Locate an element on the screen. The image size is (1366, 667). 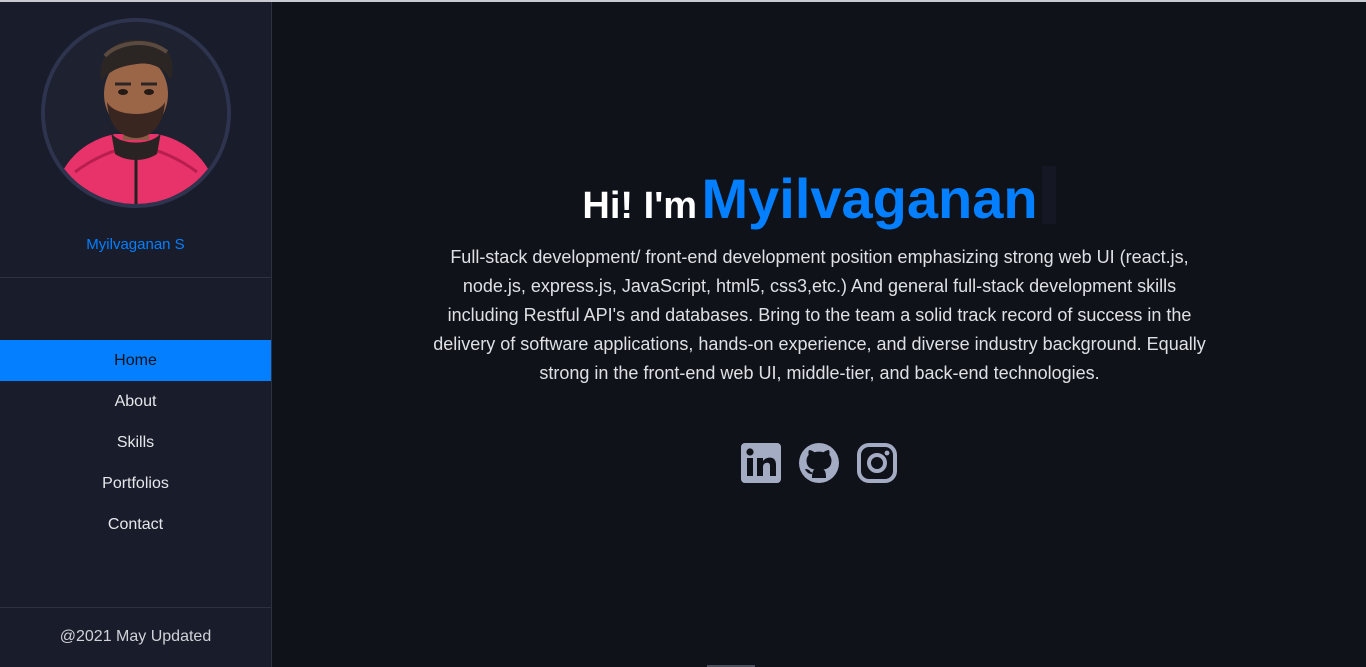
hero-greeting: Hi! I'm is located at coordinates (640, 206).